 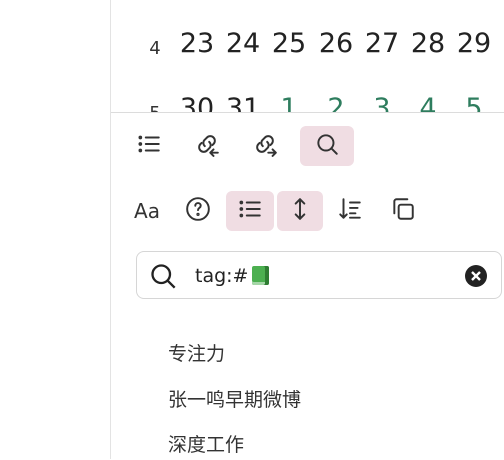 I want to click on collapse-results-button, so click(x=250, y=211).